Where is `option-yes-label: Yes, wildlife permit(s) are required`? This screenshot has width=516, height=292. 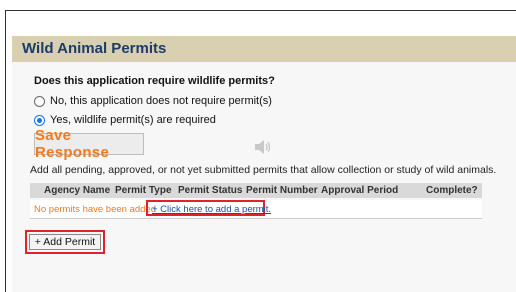
option-yes-label: Yes, wildlife permit(s) are required is located at coordinates (133, 120).